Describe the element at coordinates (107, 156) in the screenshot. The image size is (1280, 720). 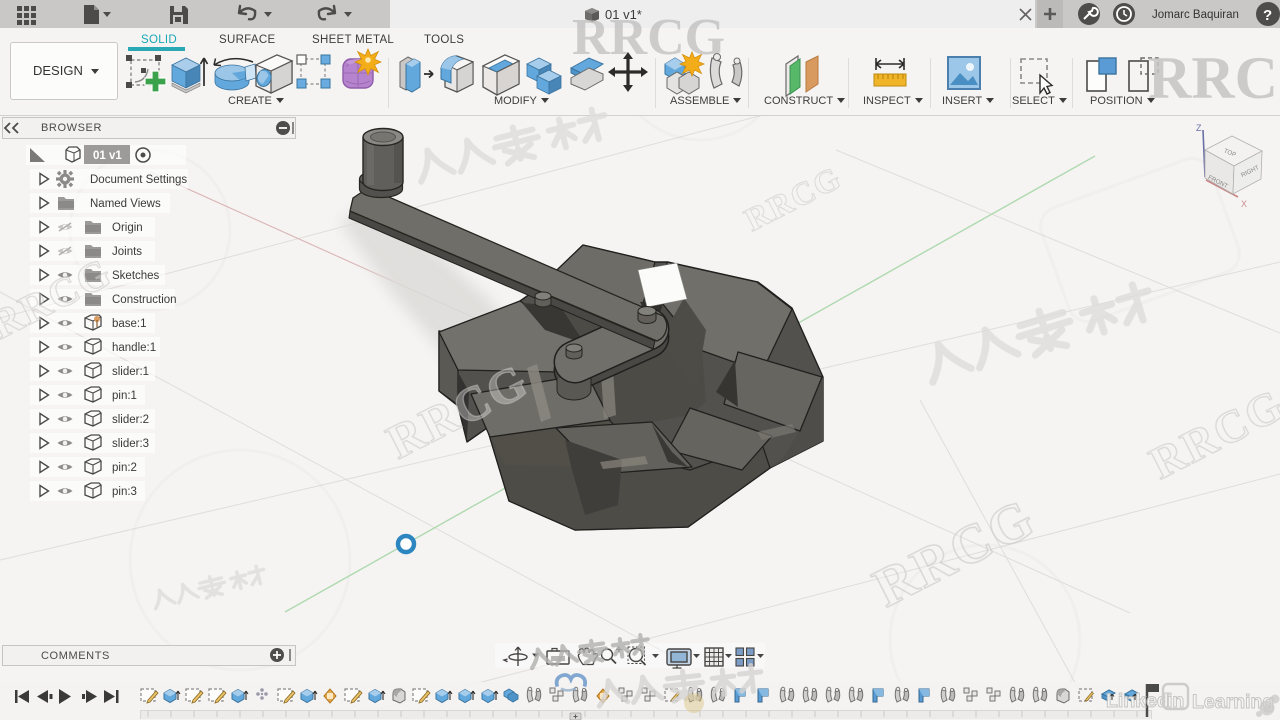
I see `svg-text: 01 v1` at that location.